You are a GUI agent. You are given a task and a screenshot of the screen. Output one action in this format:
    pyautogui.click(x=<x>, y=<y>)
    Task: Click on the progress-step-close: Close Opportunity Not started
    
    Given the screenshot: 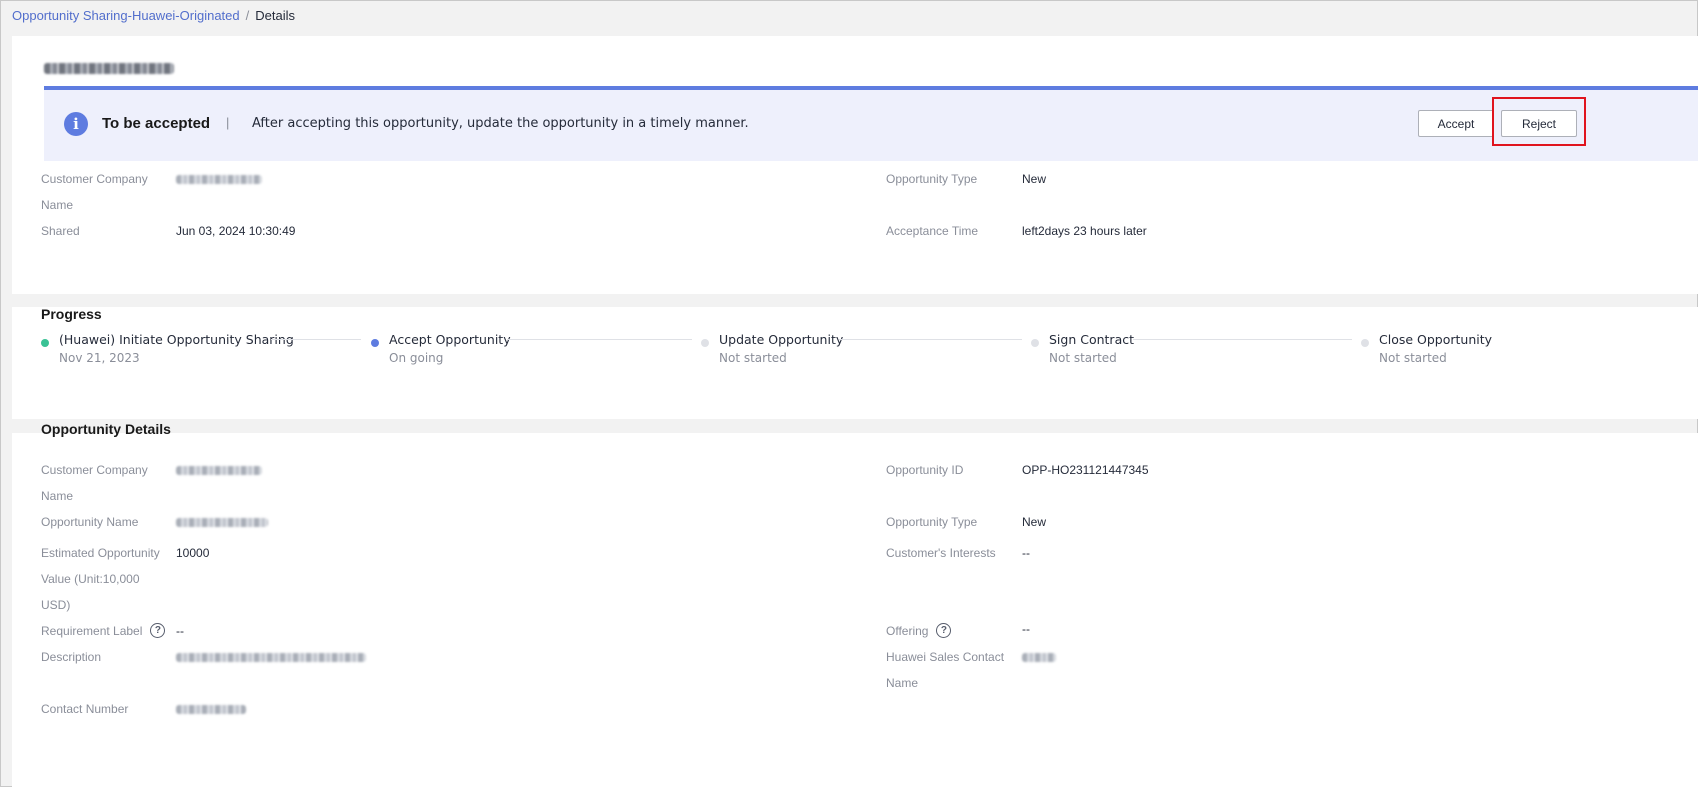 What is the action you would take?
    pyautogui.click(x=1526, y=352)
    